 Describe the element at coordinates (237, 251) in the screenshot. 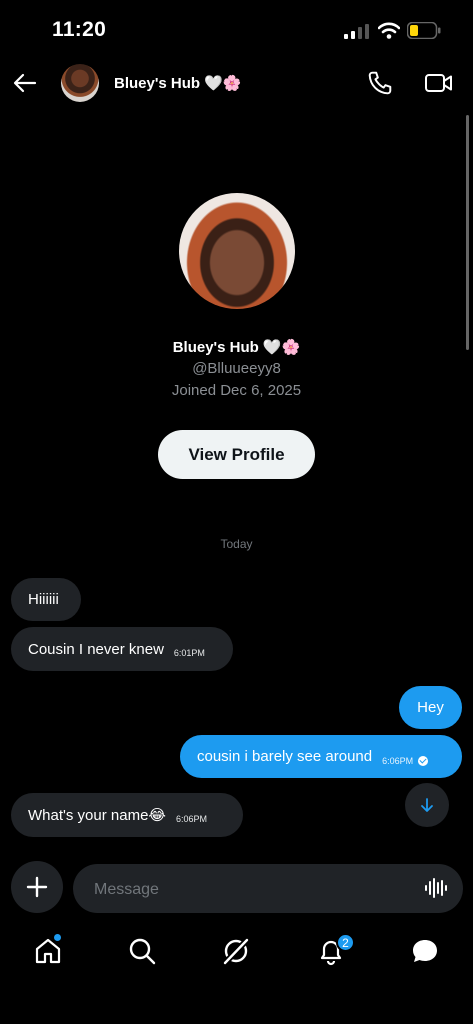

I see `profile-avatar` at that location.